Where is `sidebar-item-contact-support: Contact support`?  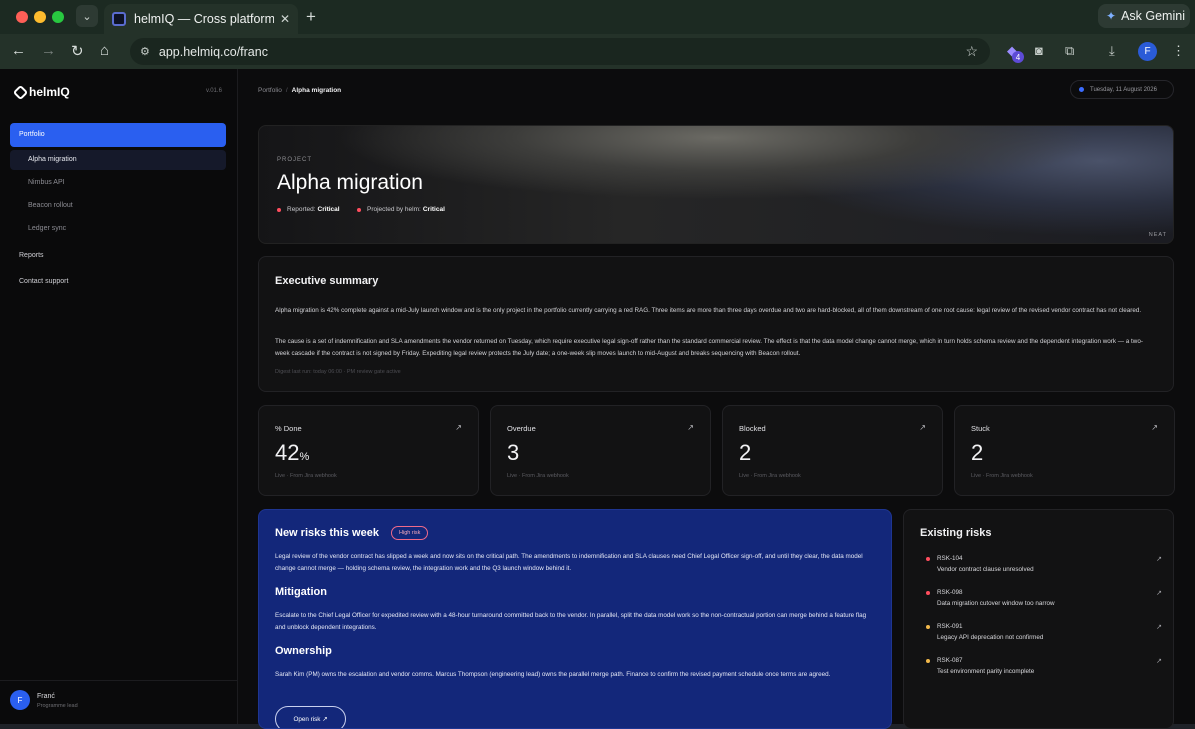 sidebar-item-contact-support: Contact support is located at coordinates (43, 281).